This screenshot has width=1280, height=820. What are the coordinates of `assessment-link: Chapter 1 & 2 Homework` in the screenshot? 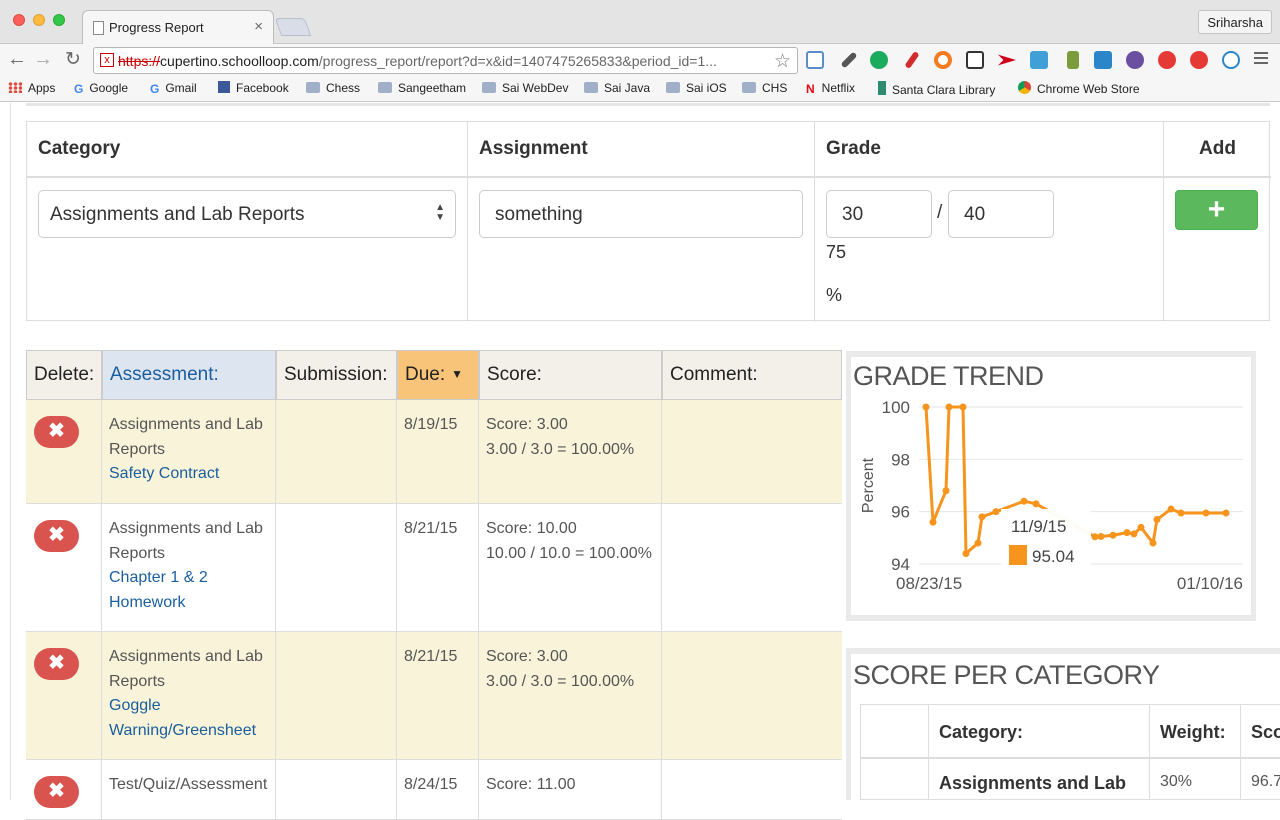 It's located at (188, 590).